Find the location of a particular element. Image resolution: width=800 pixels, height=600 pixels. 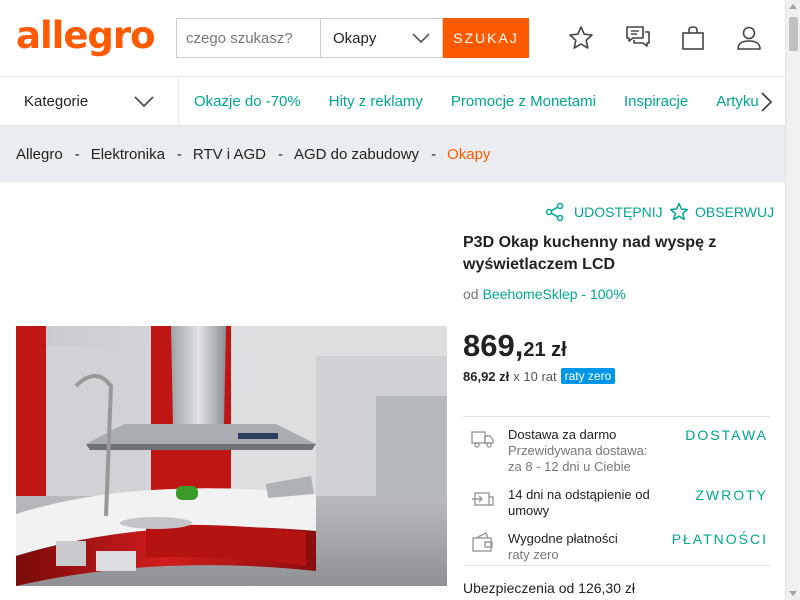

categories-label: Kategorie is located at coordinates (56, 101).